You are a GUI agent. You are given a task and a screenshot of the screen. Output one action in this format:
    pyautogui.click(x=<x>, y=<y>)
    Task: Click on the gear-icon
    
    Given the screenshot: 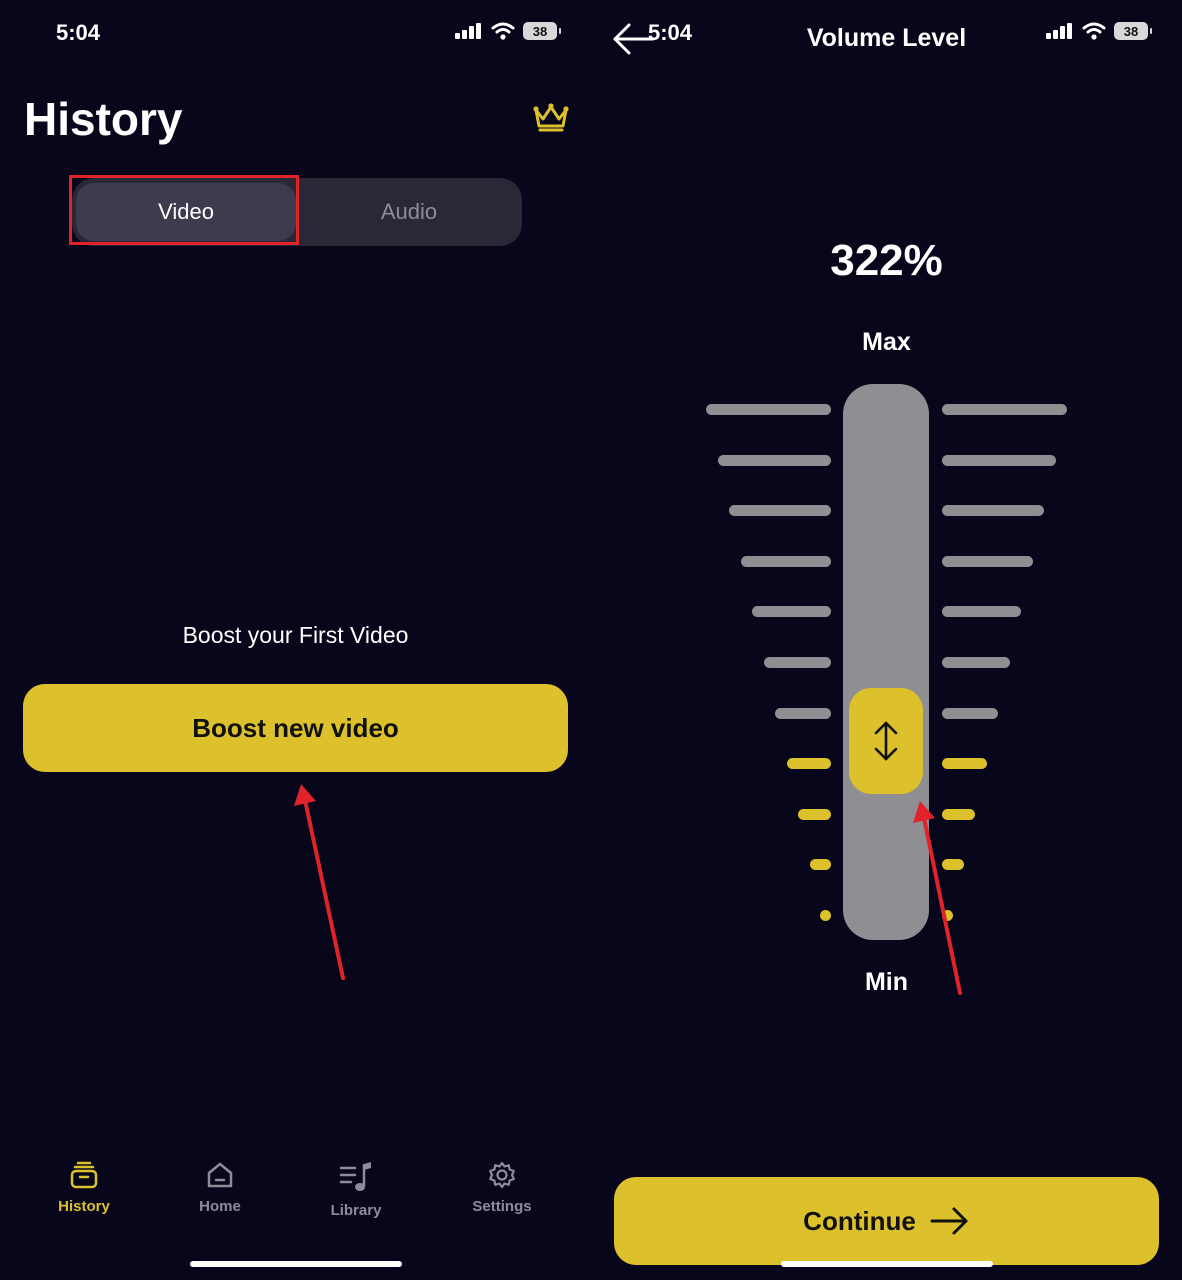 What is the action you would take?
    pyautogui.click(x=502, y=1175)
    